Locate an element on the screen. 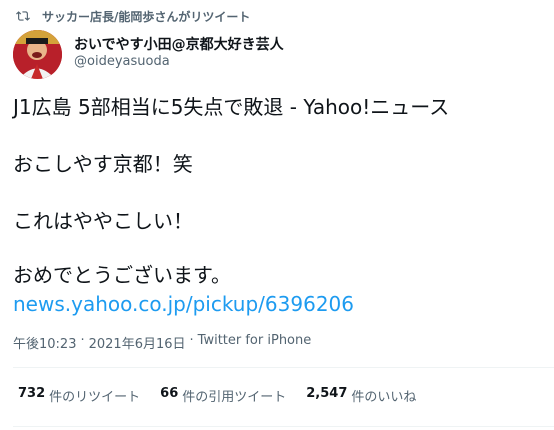  tweet-time: 午後10:23 is located at coordinates (44, 342).